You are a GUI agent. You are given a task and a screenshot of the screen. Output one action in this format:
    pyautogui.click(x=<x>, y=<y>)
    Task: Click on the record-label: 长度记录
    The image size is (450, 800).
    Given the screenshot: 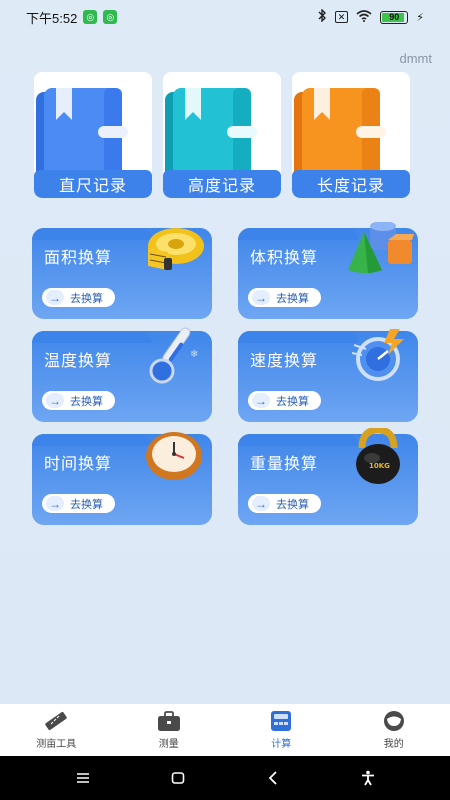 What is the action you would take?
    pyautogui.click(x=351, y=184)
    